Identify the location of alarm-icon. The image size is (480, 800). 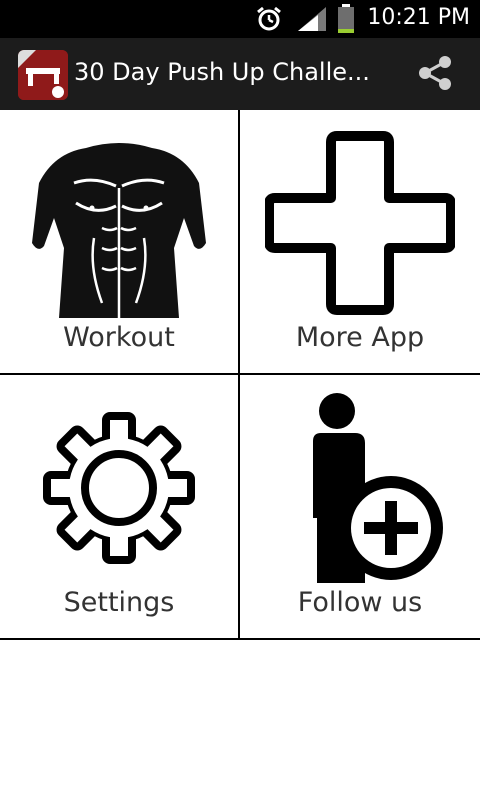
(269, 18).